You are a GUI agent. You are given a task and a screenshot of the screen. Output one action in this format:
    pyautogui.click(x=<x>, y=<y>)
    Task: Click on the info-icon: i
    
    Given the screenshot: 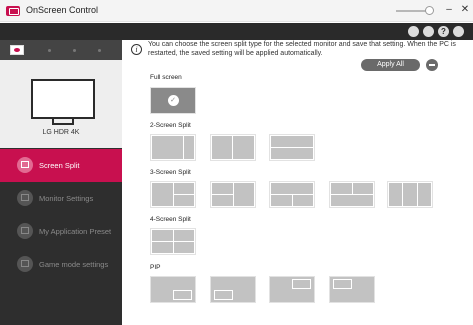 What is the action you would take?
    pyautogui.click(x=136, y=49)
    